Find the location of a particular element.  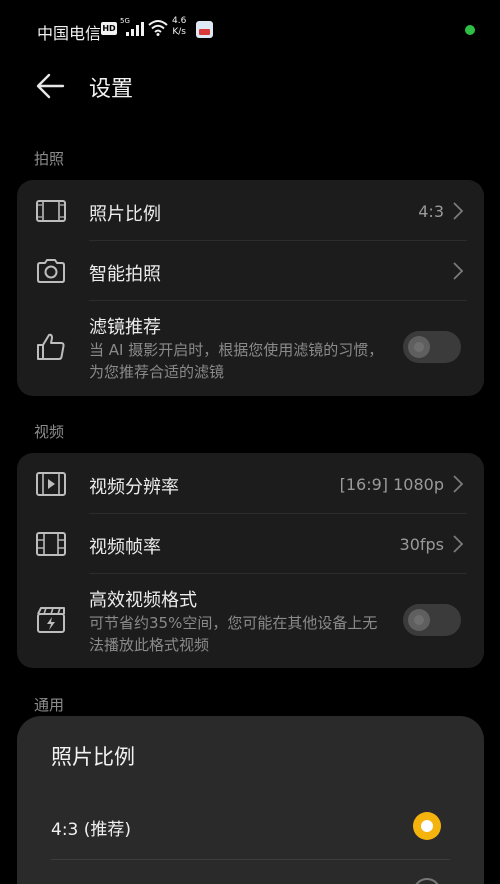

wifi-icon is located at coordinates (158, 28).